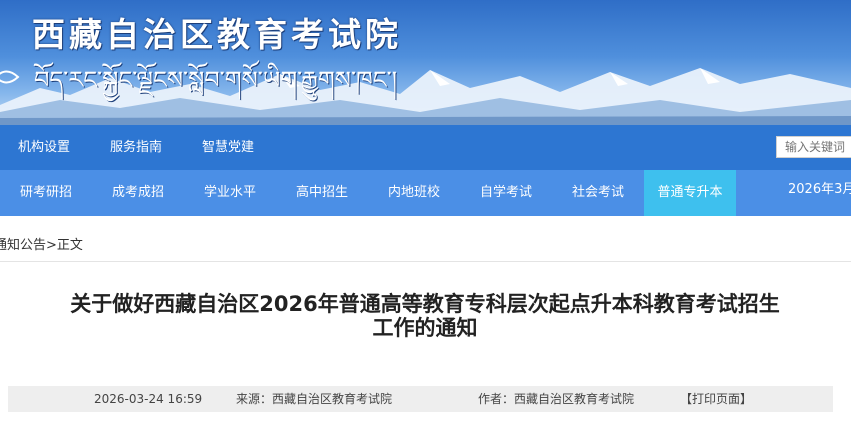 The height and width of the screenshot is (432, 851). Describe the element at coordinates (598, 193) in the screenshot. I see `nav-item-social-exam: 社会考试` at that location.